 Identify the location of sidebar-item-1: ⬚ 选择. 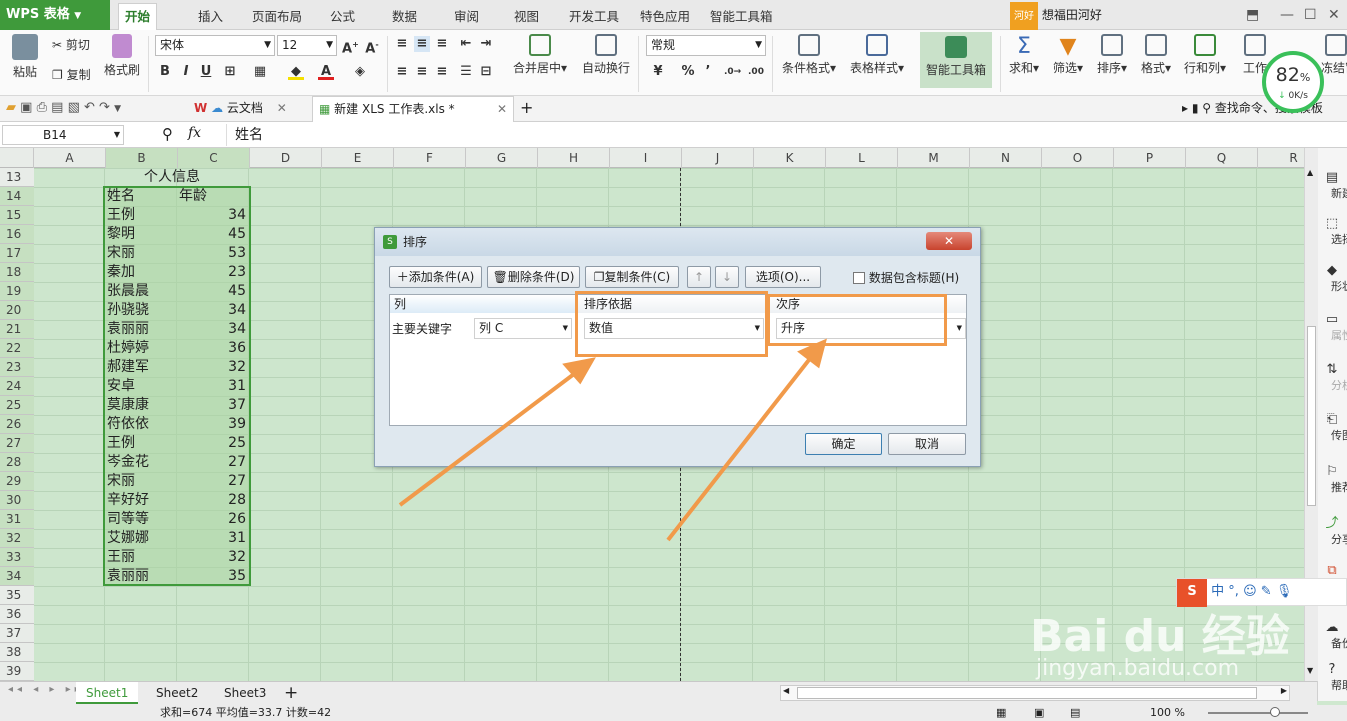
(1332, 231).